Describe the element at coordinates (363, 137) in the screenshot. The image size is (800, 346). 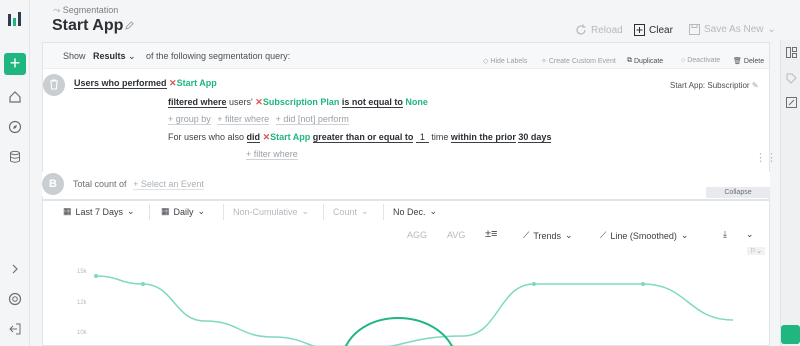
I see `also-operator-select: greater than or equal to` at that location.